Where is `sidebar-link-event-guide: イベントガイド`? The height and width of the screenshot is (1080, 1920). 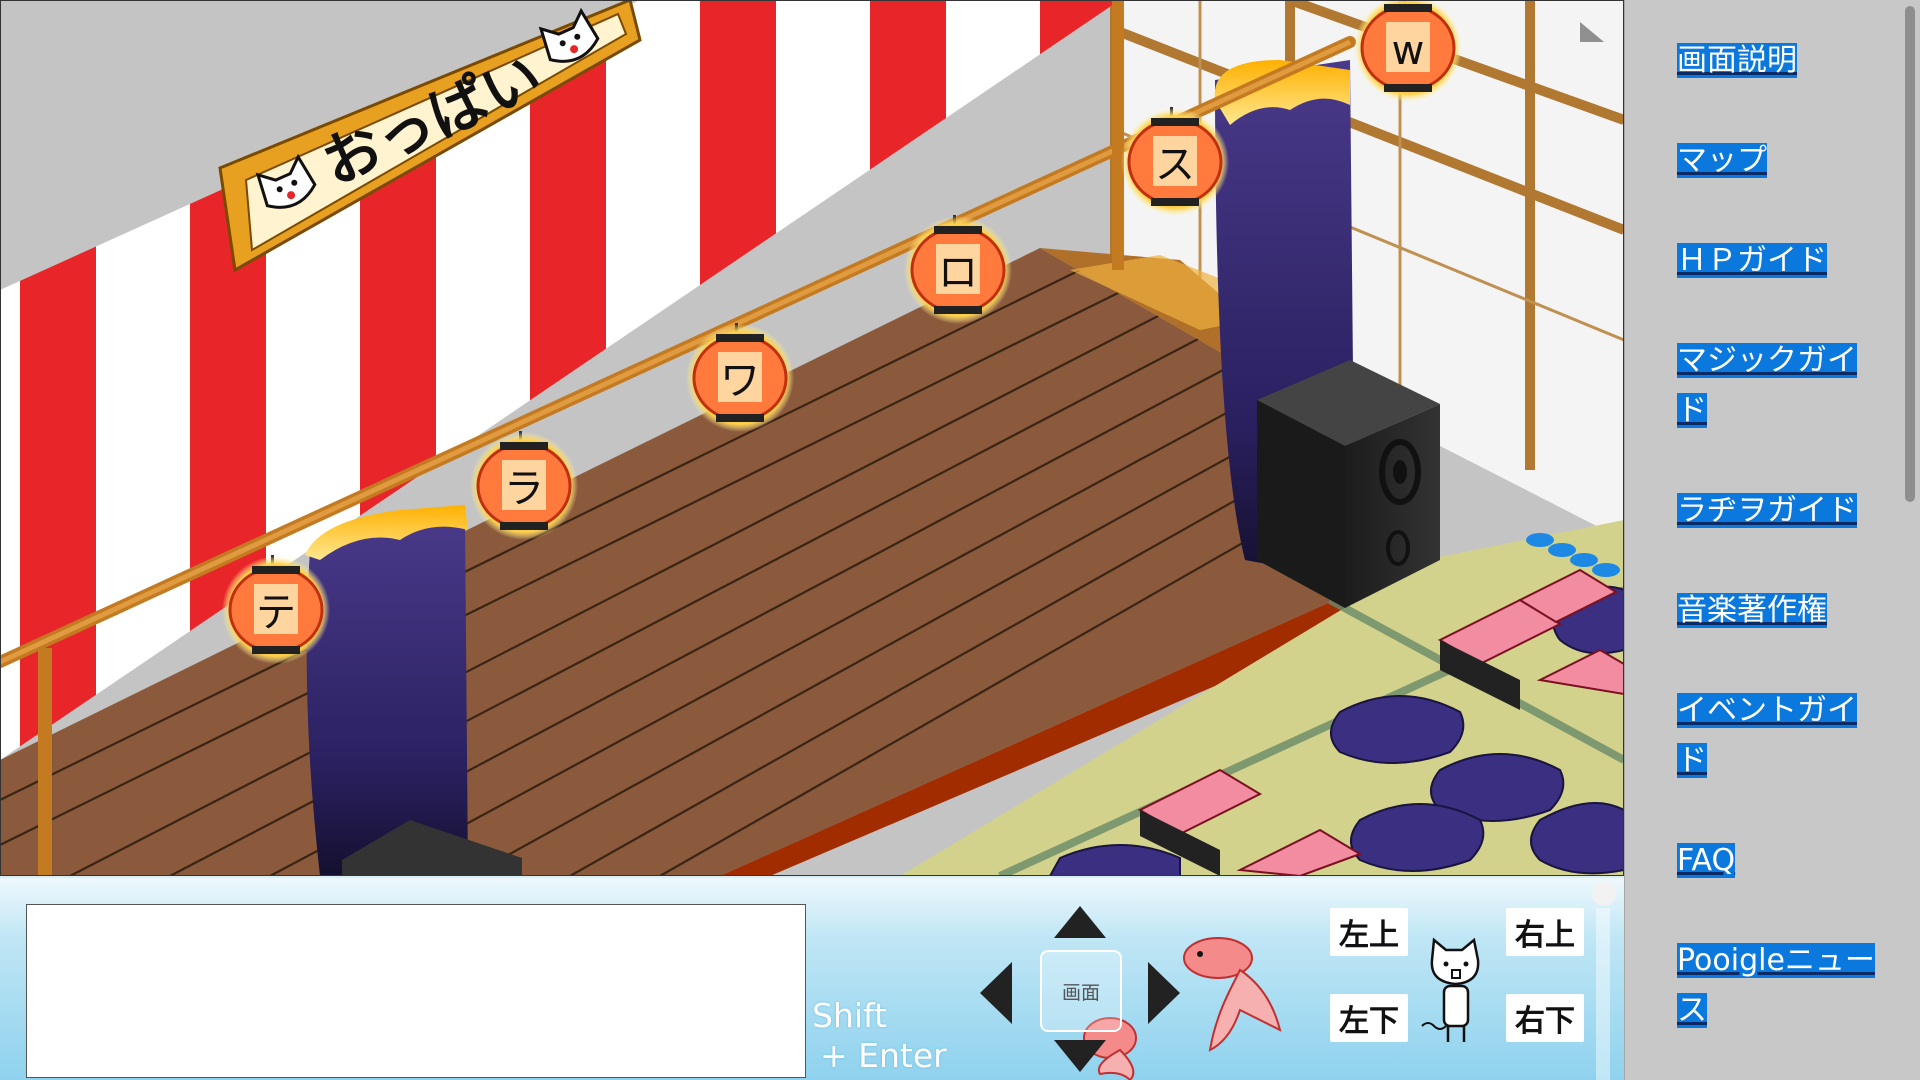 sidebar-link-event-guide: イベントガイド is located at coordinates (1777, 736).